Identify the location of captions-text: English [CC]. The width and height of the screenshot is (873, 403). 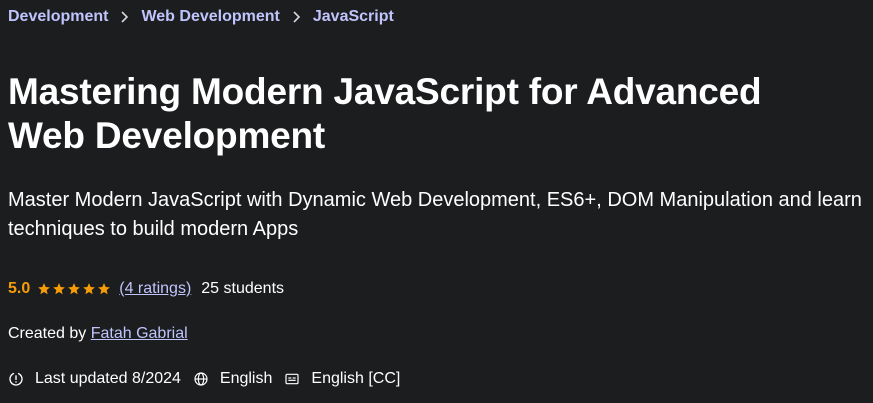
(356, 378).